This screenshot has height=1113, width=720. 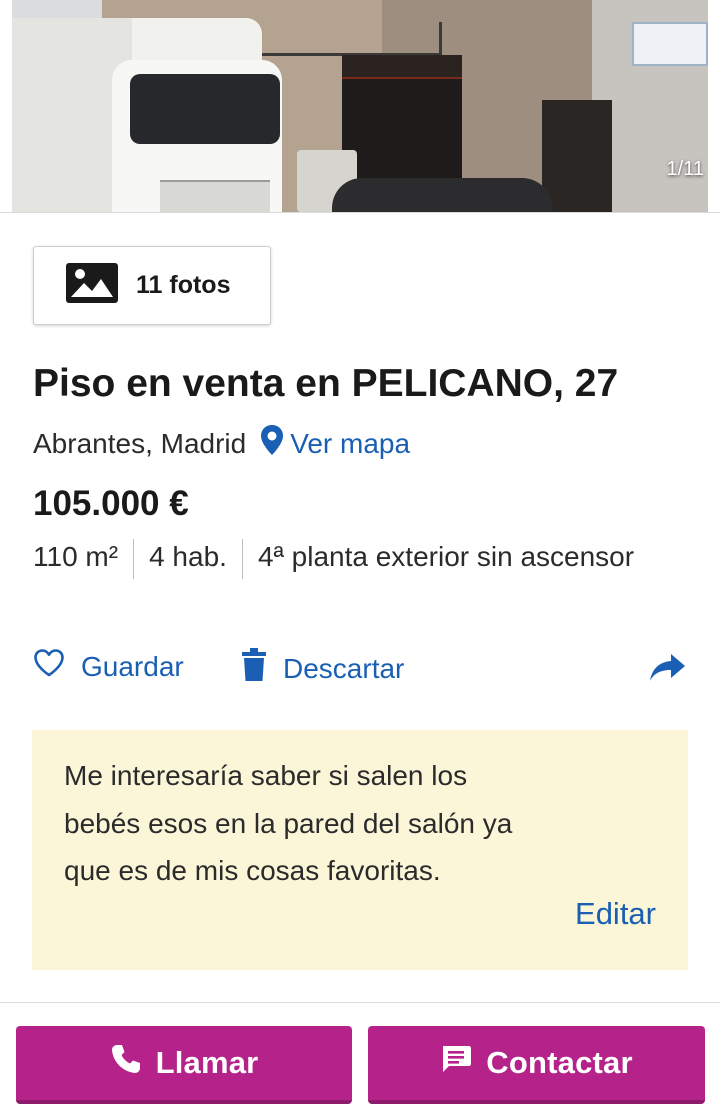 What do you see at coordinates (188, 556) in the screenshot?
I see `feature-rooms: 4 hab.` at bounding box center [188, 556].